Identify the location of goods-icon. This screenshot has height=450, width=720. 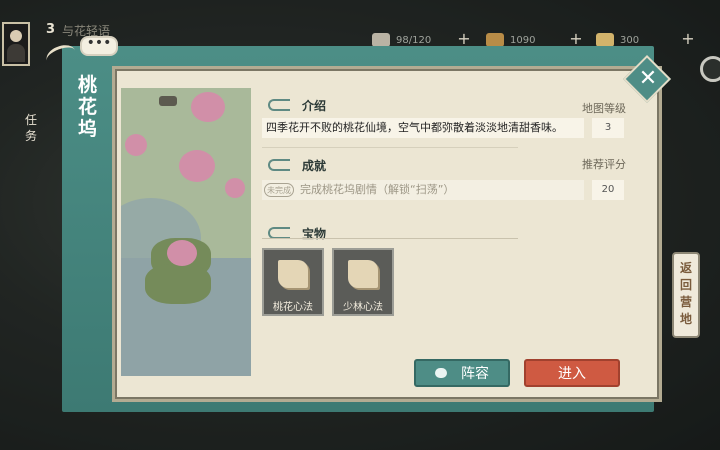
(495, 40).